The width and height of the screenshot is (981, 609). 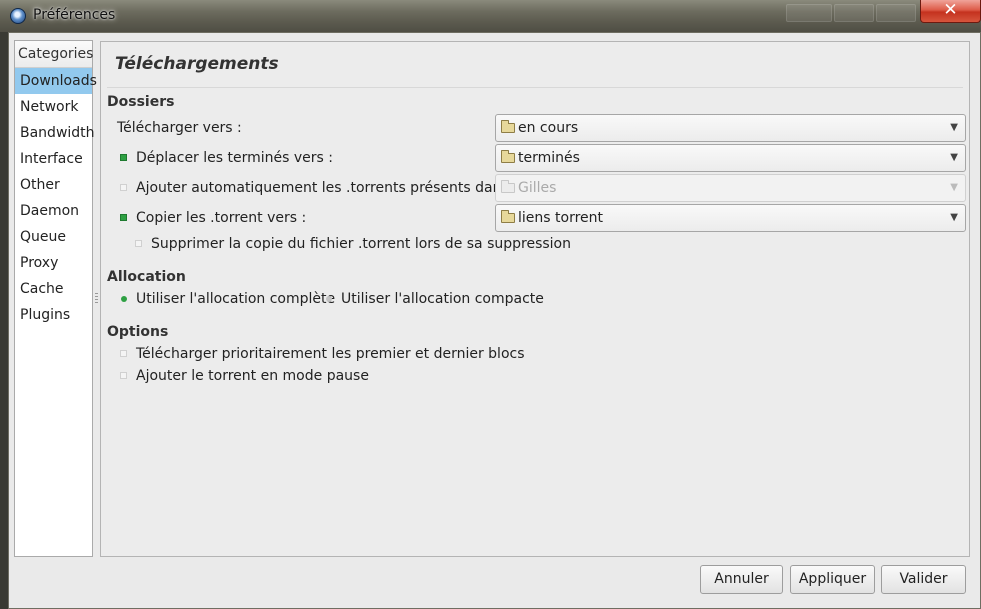 What do you see at coordinates (53, 289) in the screenshot?
I see `sidebar-item-cache: Cache` at bounding box center [53, 289].